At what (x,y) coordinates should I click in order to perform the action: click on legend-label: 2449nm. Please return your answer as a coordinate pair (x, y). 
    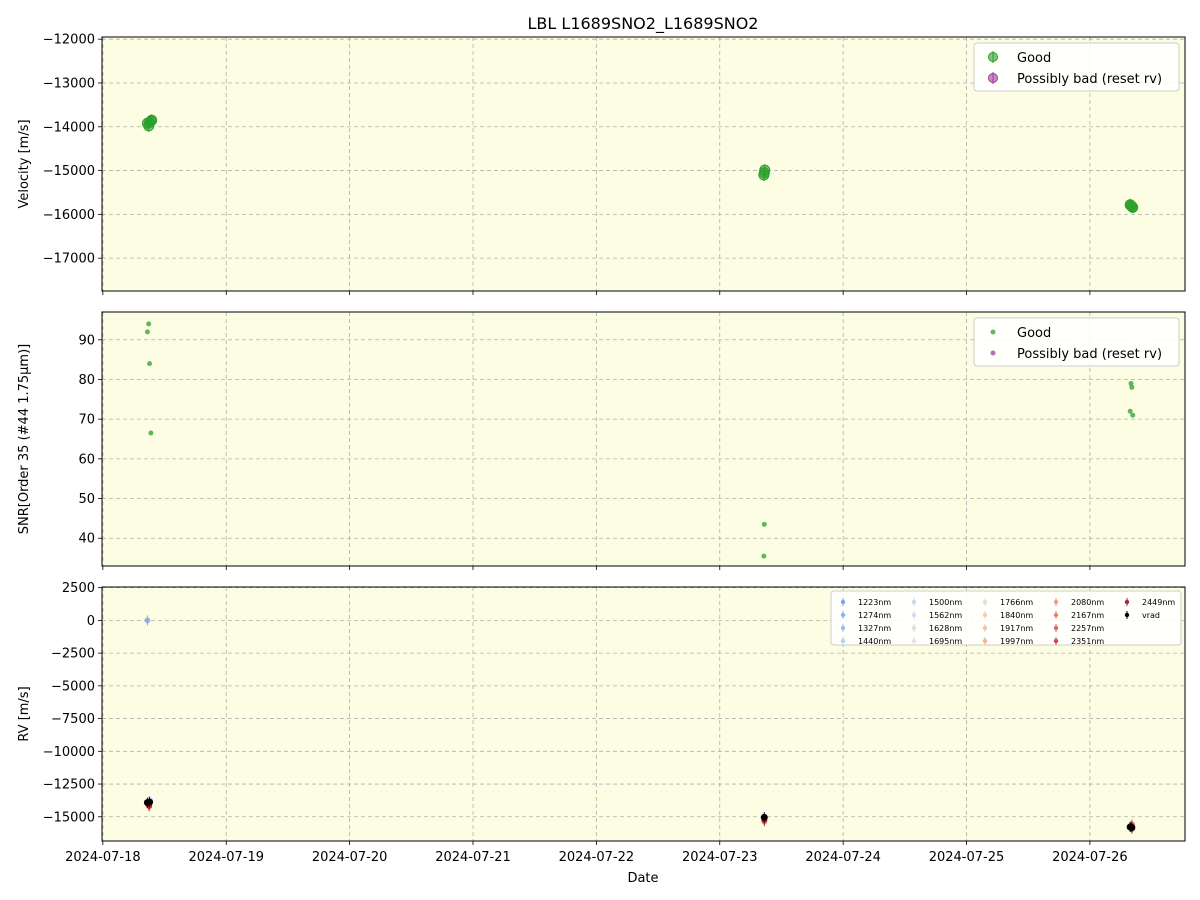
    Looking at the image, I should click on (1158, 602).